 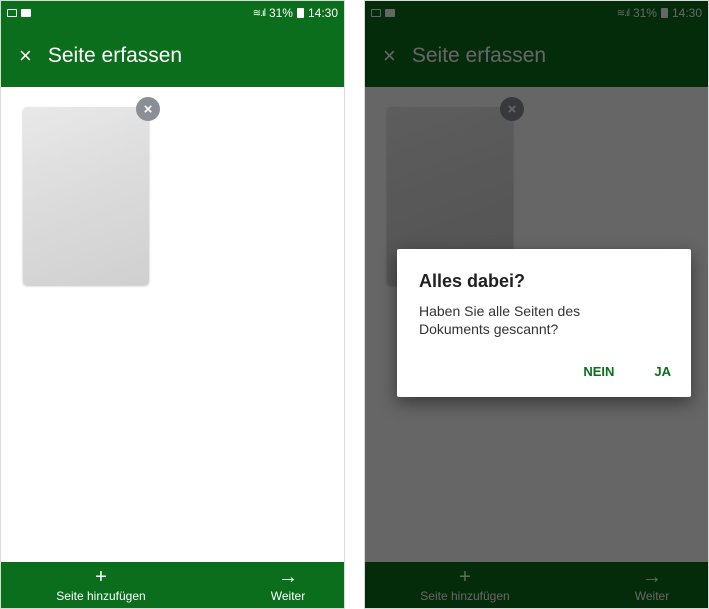 What do you see at coordinates (26, 13) in the screenshot?
I see `message-notification-icon` at bounding box center [26, 13].